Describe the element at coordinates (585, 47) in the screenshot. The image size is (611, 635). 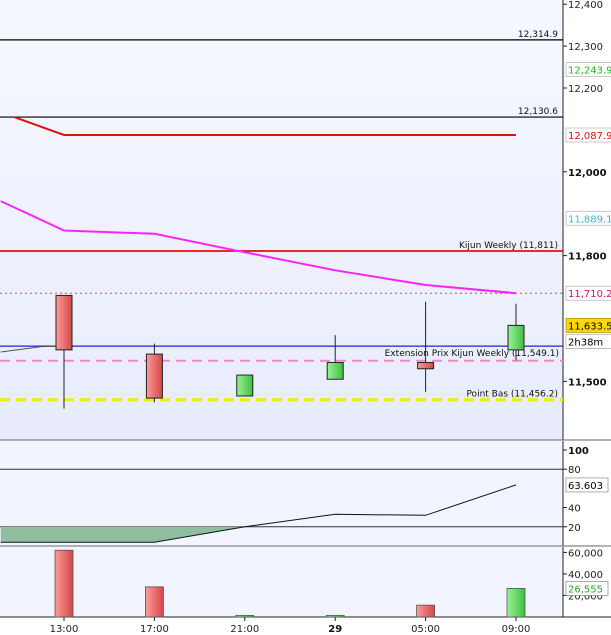
I see `y-tick-label-1: 12,300` at that location.